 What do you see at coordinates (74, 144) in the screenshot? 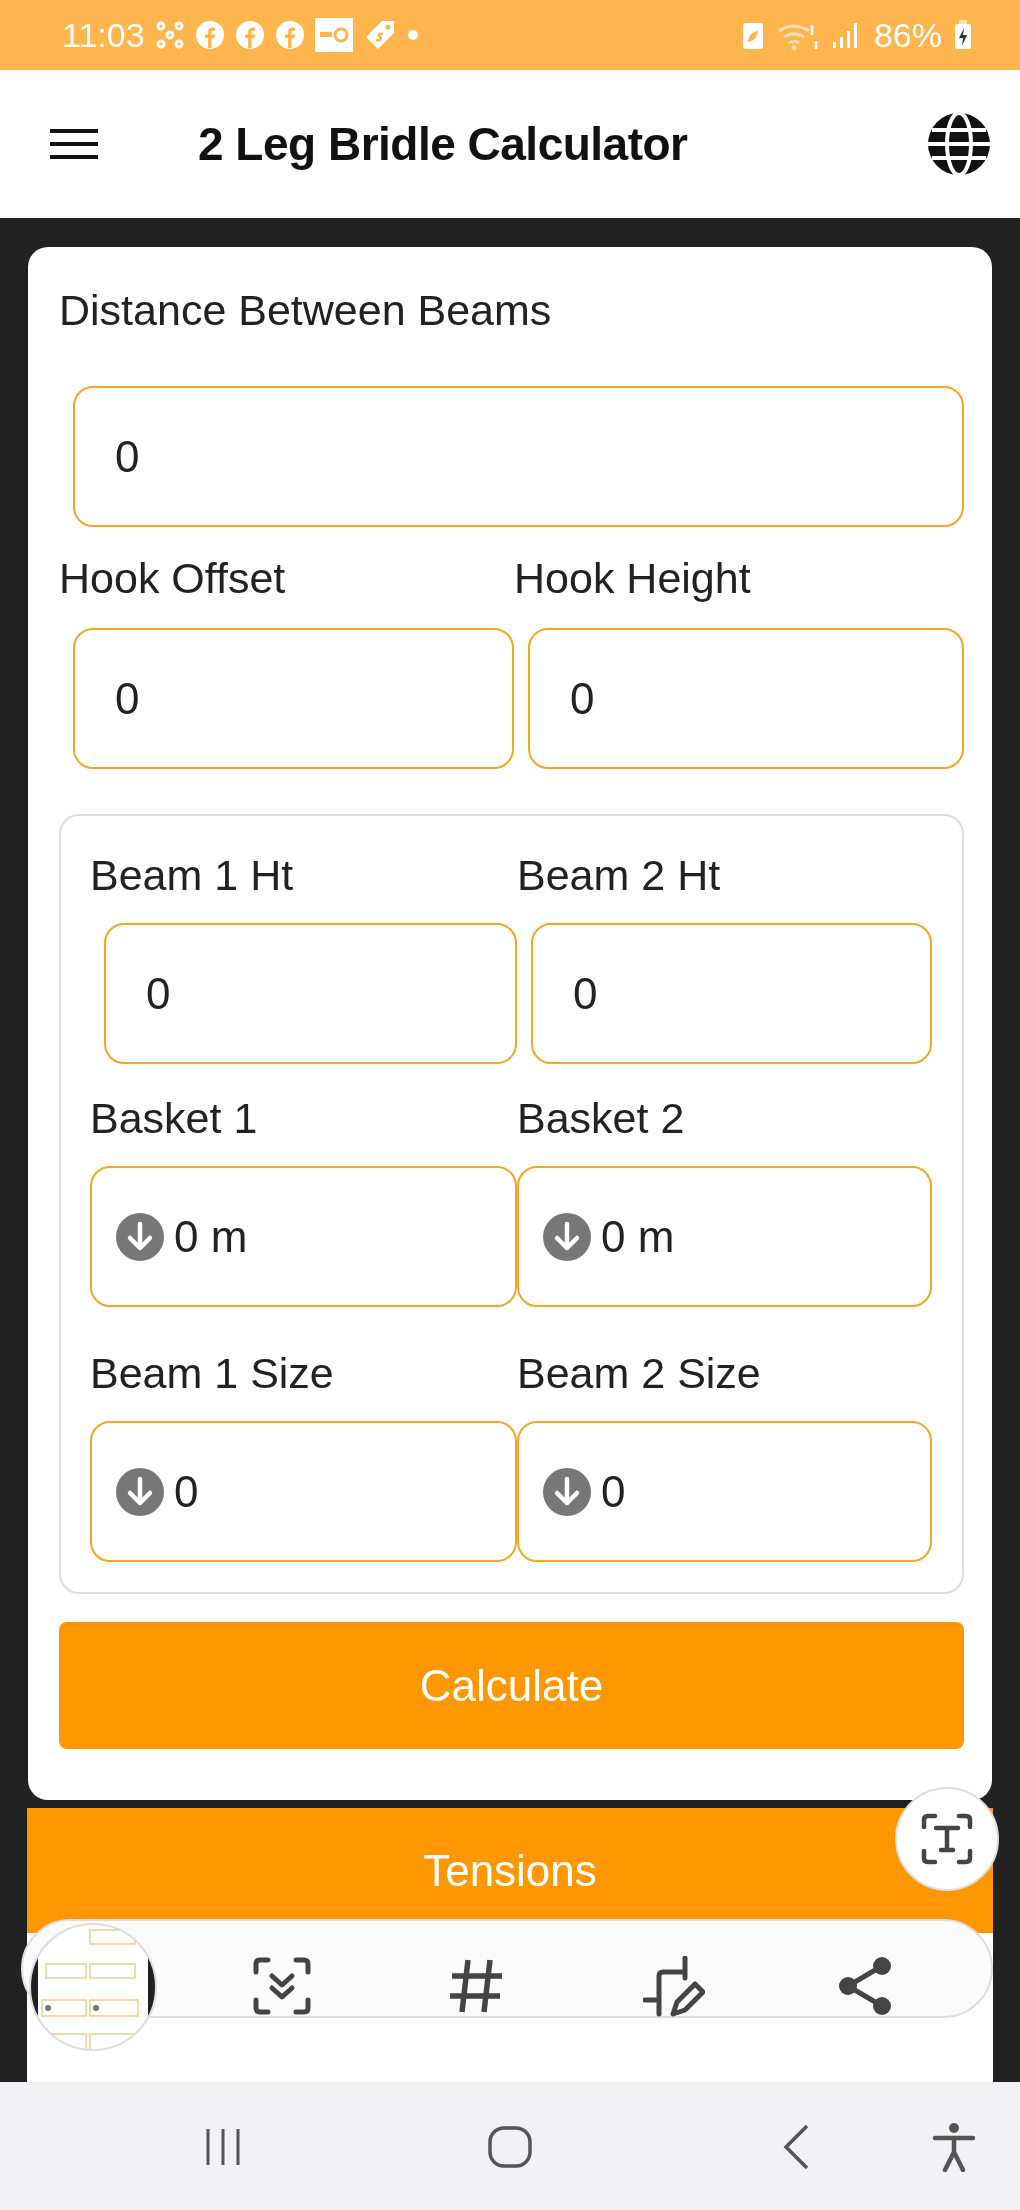
I see `menu-icon` at bounding box center [74, 144].